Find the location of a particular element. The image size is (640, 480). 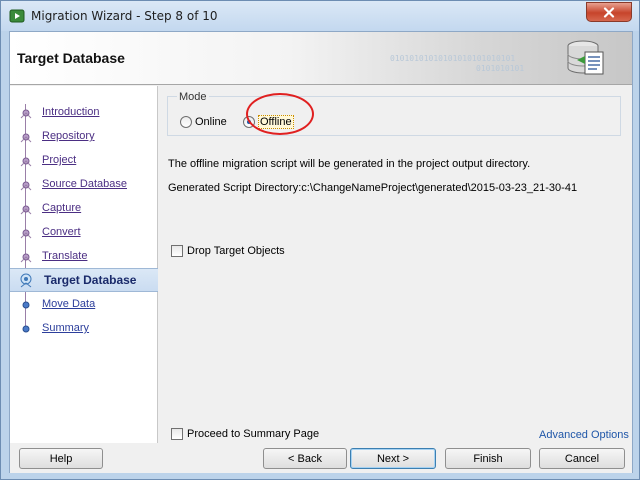

database-icon is located at coordinates (585, 57).